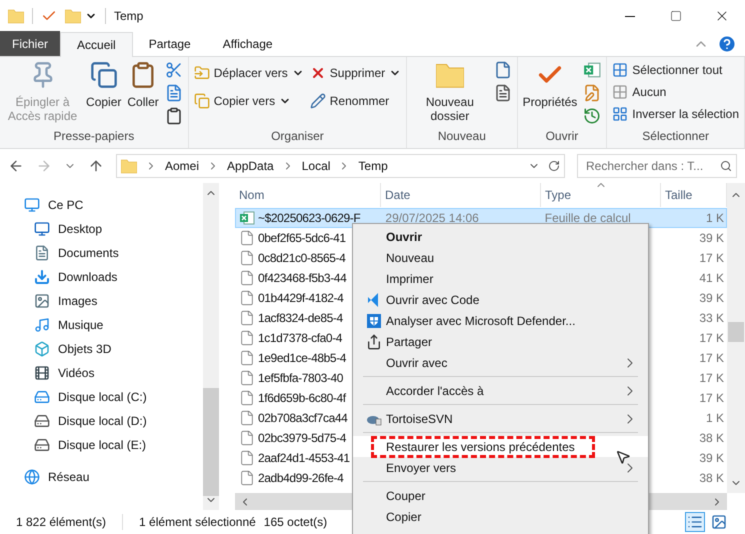 The width and height of the screenshot is (745, 534). I want to click on file-type: Feuille de calcul, so click(587, 218).